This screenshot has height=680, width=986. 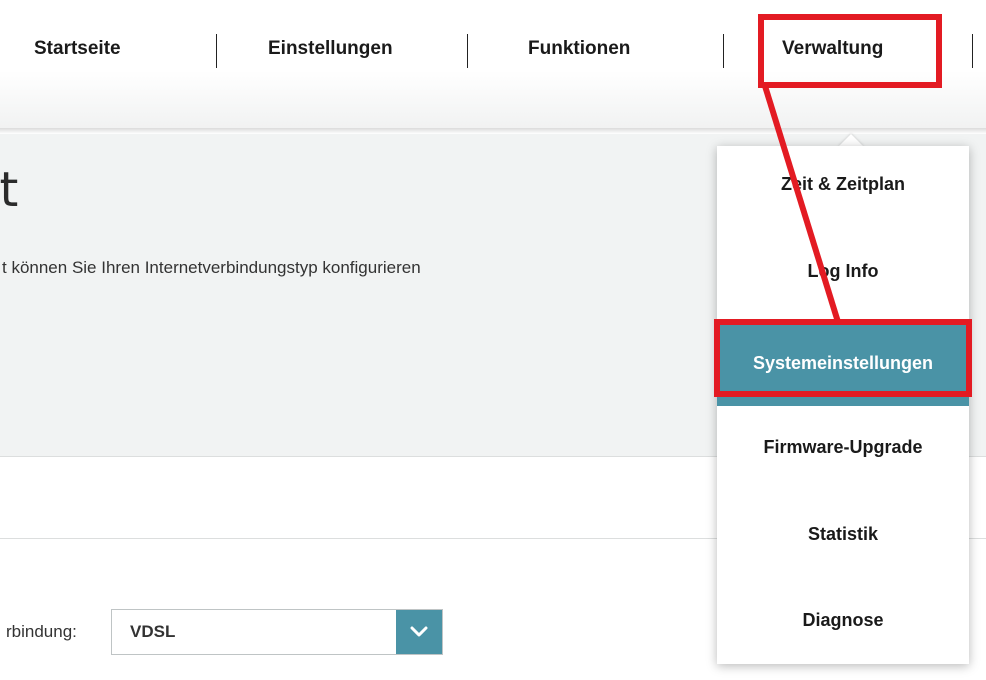 What do you see at coordinates (9, 190) in the screenshot?
I see `page-title: et` at bounding box center [9, 190].